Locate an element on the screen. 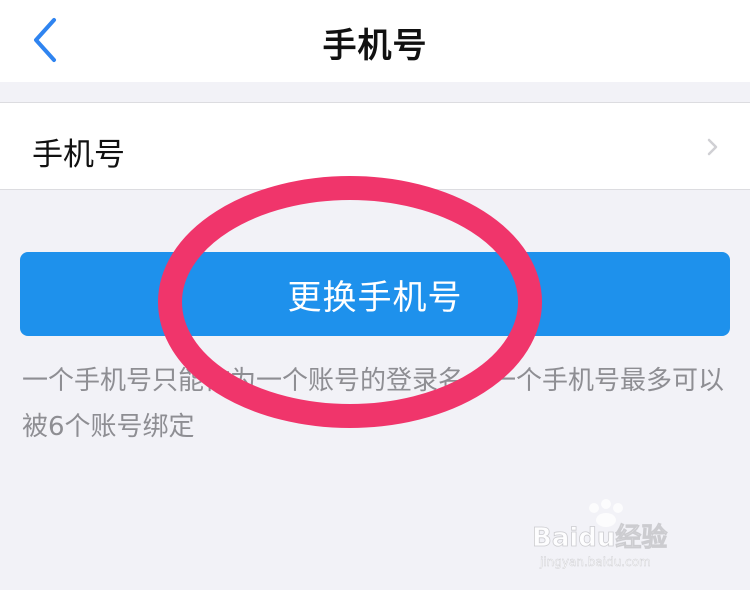  svg-text: jingyan.baidu.com is located at coordinates (595, 562).